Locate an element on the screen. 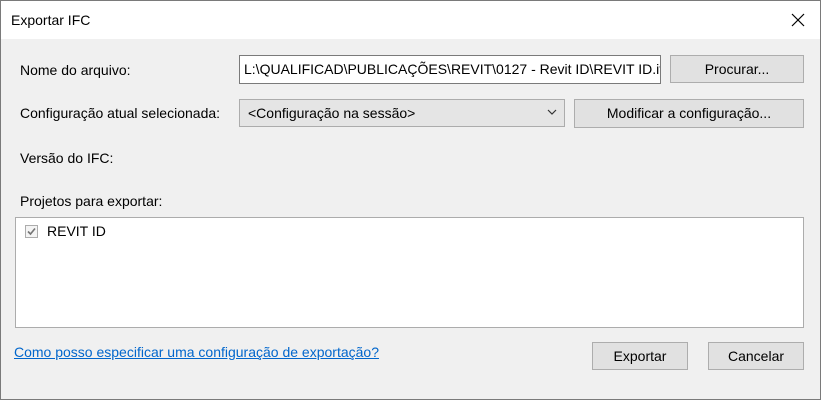  close-icon is located at coordinates (798, 20).